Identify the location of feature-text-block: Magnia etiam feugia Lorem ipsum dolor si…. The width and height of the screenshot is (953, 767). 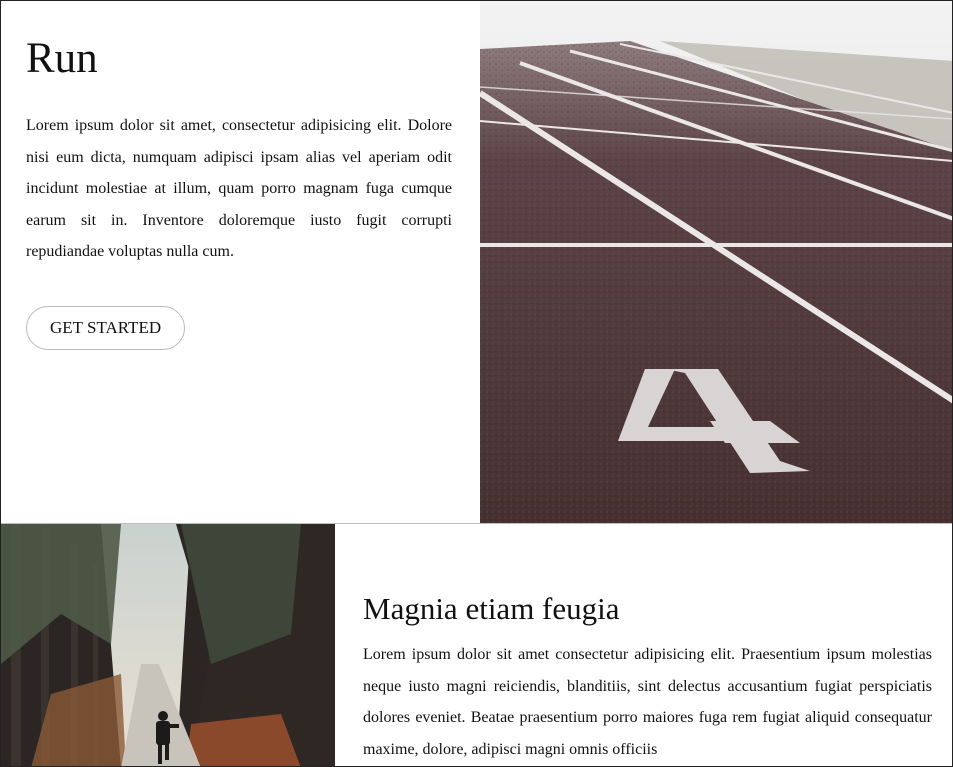
(647, 677).